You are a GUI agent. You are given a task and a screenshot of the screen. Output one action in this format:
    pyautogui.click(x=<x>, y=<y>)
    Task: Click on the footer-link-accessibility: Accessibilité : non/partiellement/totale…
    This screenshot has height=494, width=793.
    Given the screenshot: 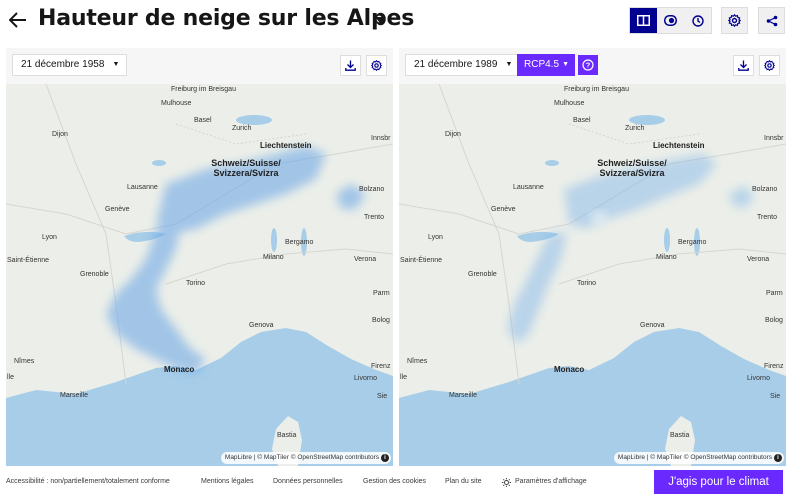 What is the action you would take?
    pyautogui.click(x=88, y=481)
    